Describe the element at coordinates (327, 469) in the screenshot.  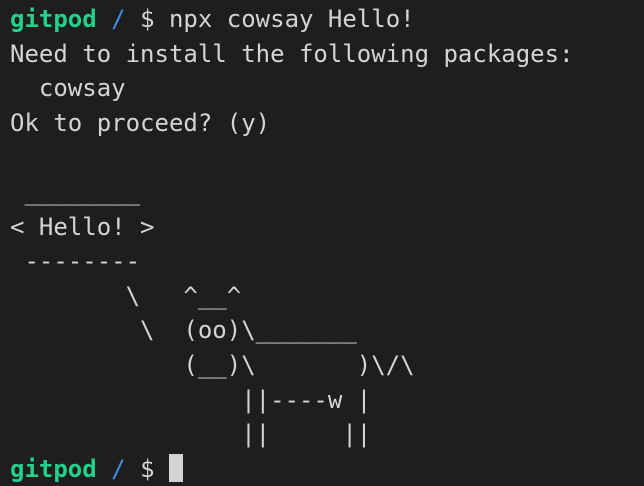
I see `active-prompt-line: gitpod / $` at that location.